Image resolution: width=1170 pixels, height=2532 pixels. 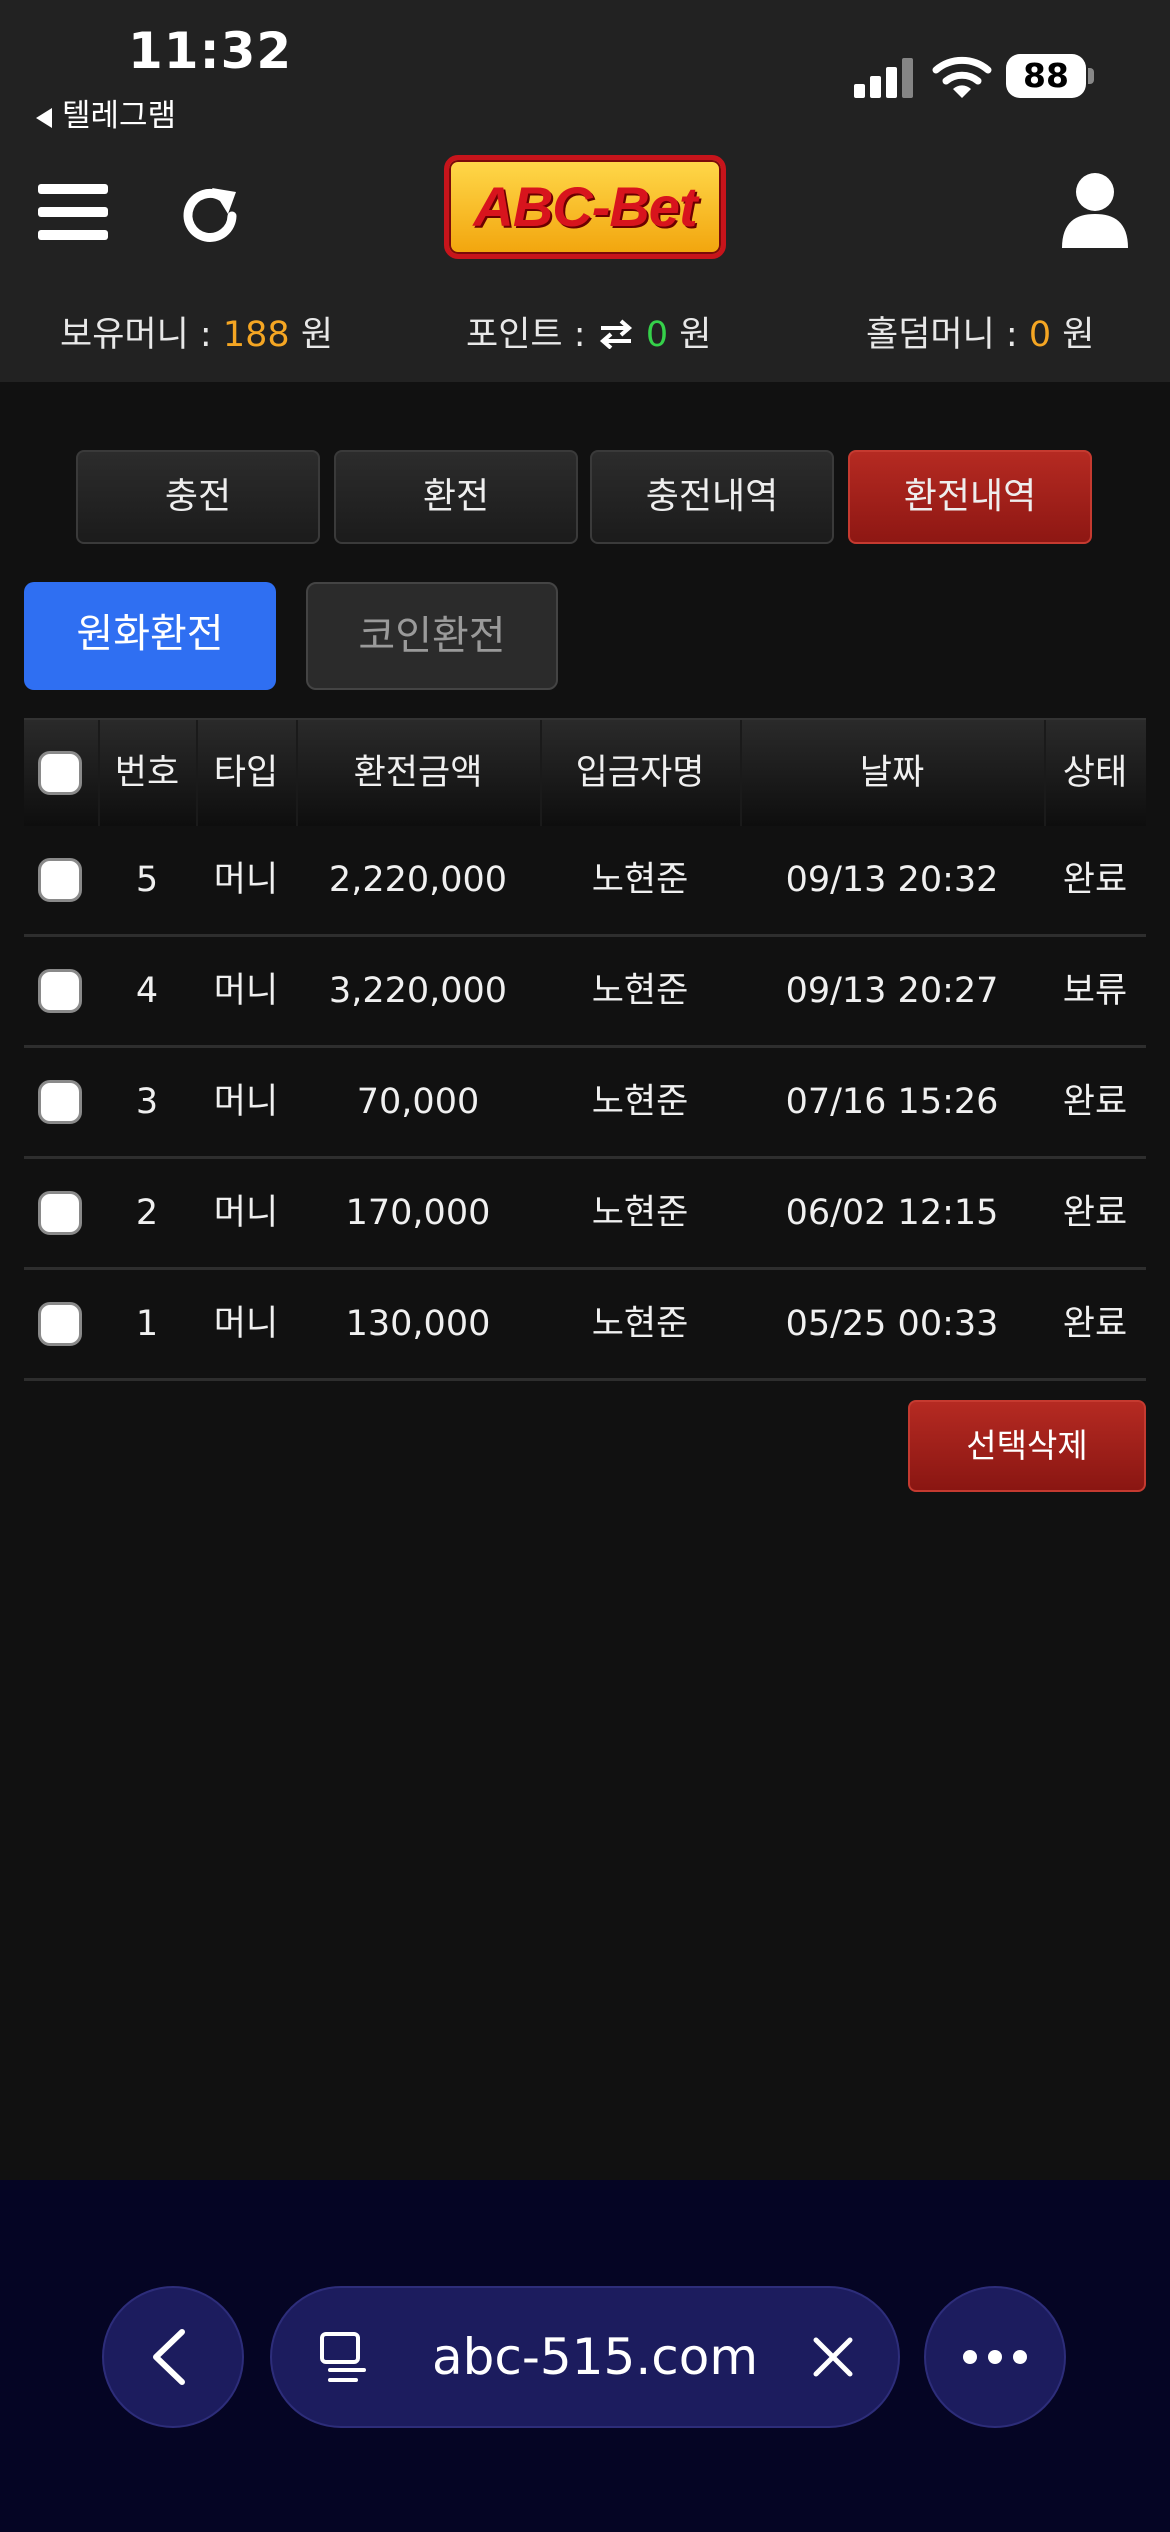 What do you see at coordinates (119, 116) in the screenshot?
I see `back-app-label: 텔레그램` at bounding box center [119, 116].